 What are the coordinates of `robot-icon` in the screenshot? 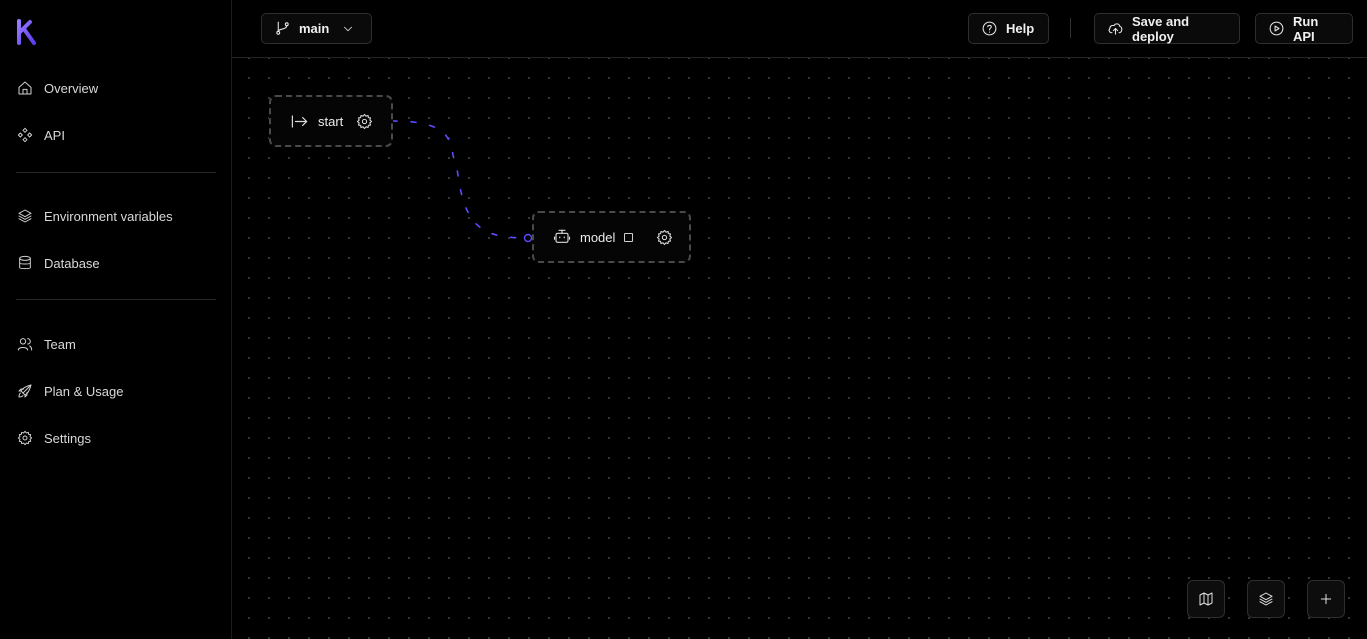 It's located at (562, 237).